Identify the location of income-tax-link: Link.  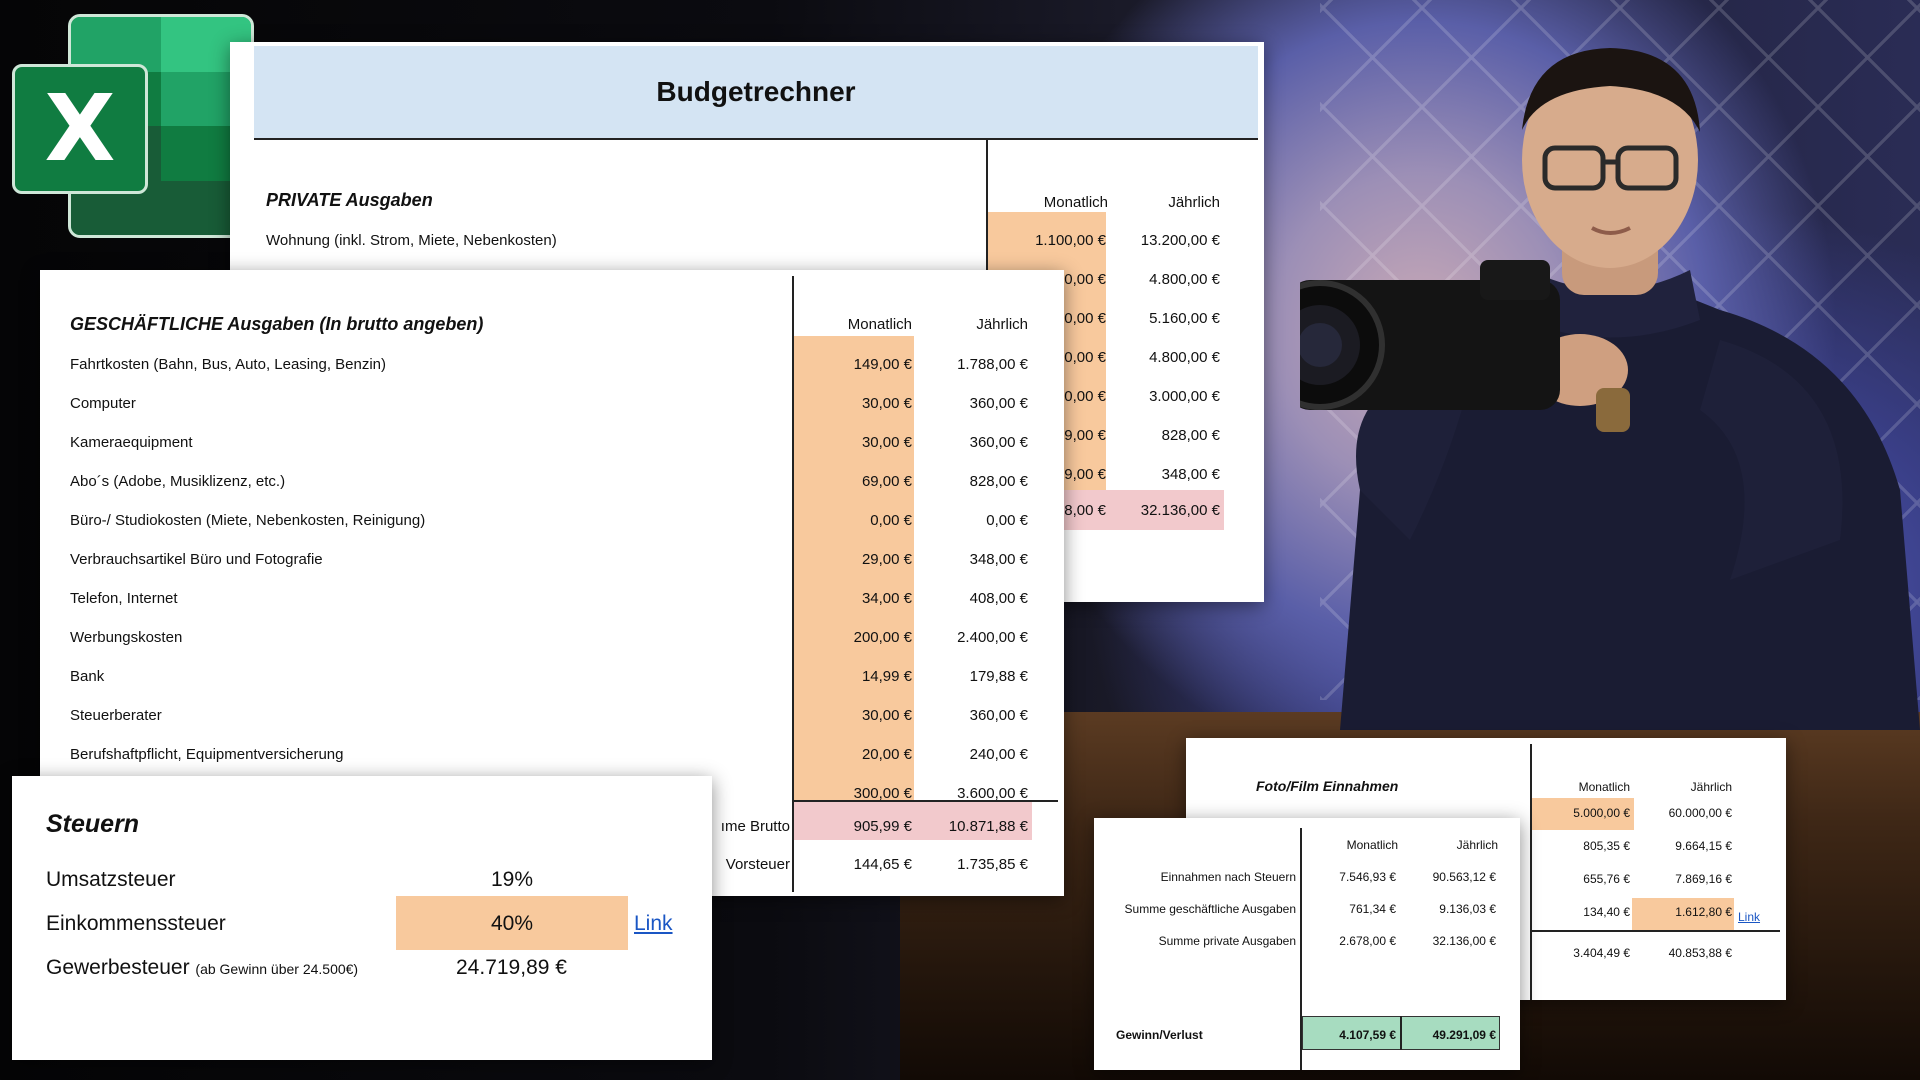
(653, 924).